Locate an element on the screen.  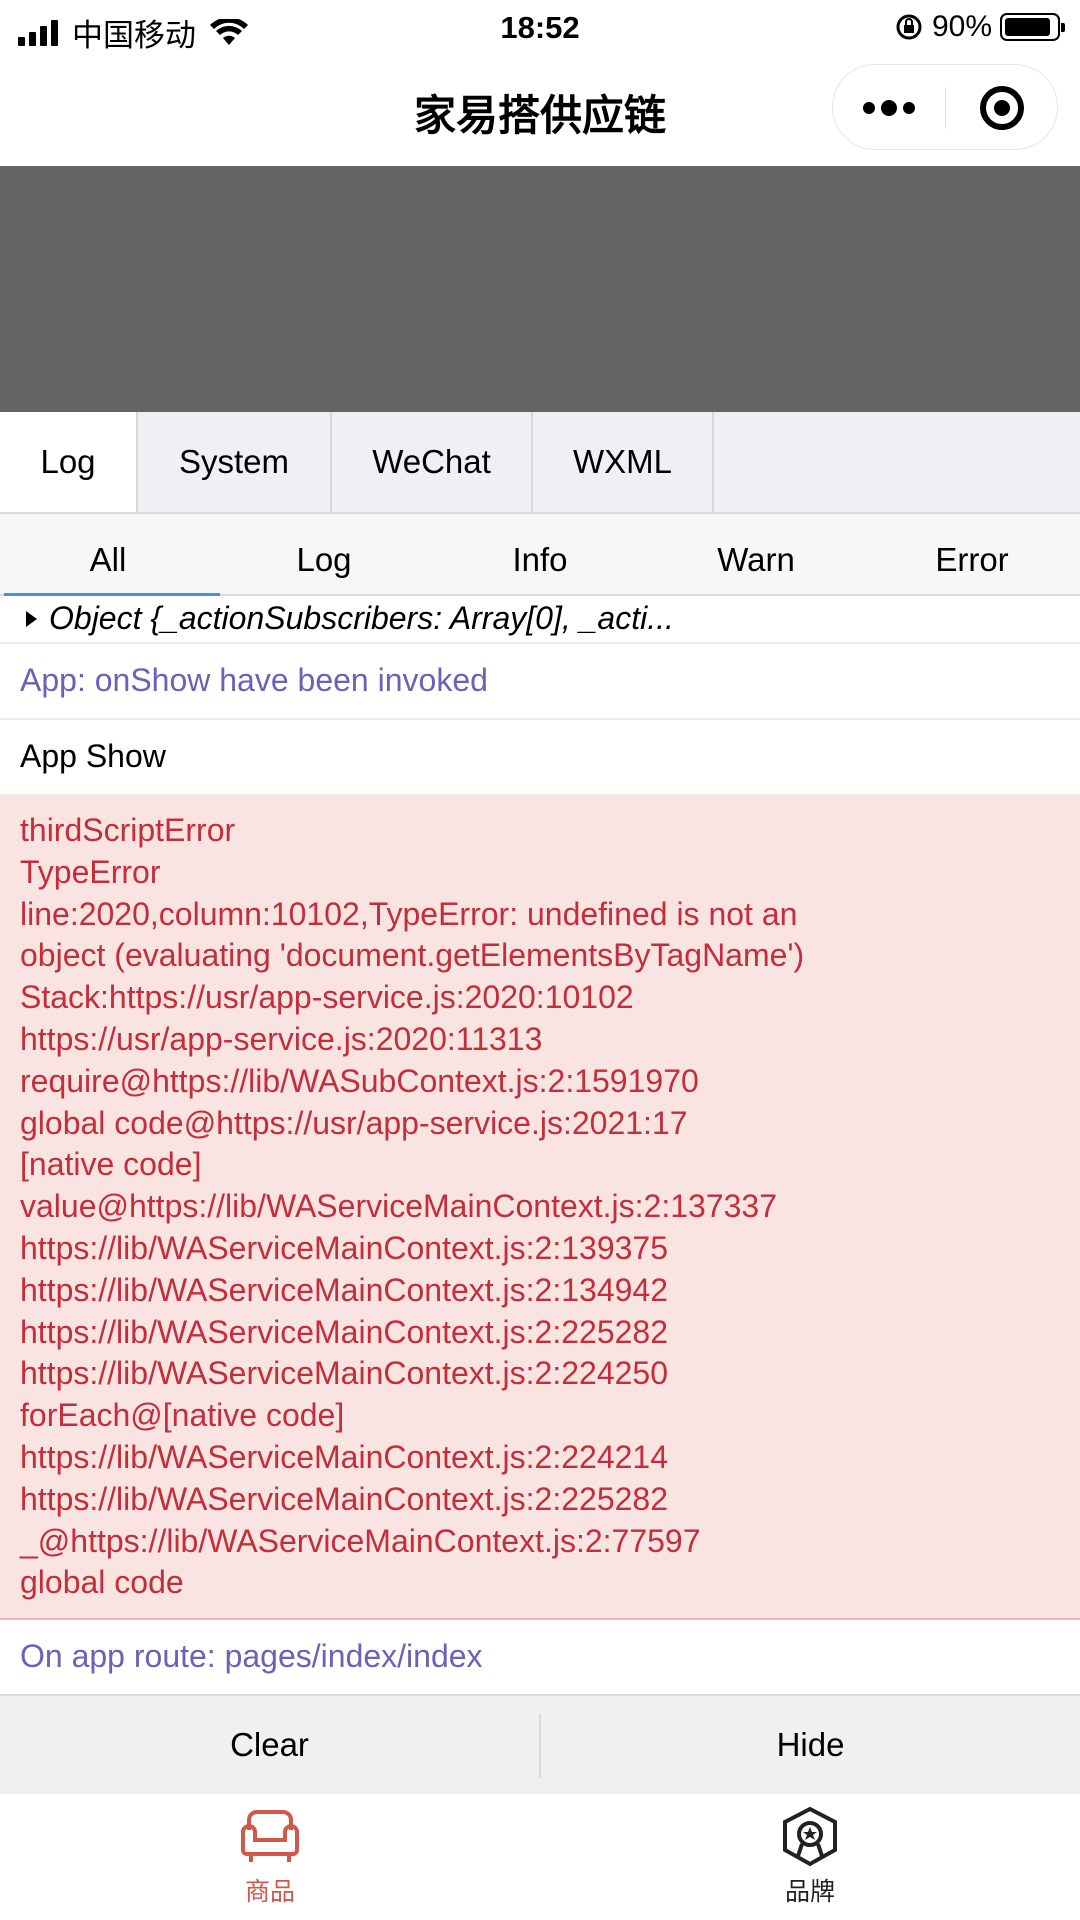
tabbar-item-brand: 品牌 is located at coordinates (810, 1857).